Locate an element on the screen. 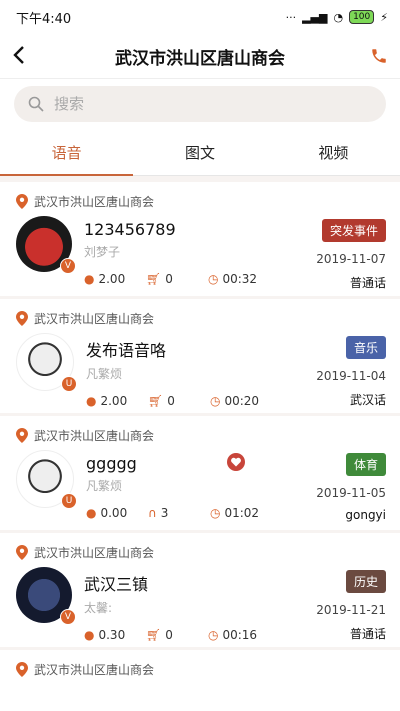  list-item: 武汉市洪山区唐山商会 is located at coordinates (200, 670).